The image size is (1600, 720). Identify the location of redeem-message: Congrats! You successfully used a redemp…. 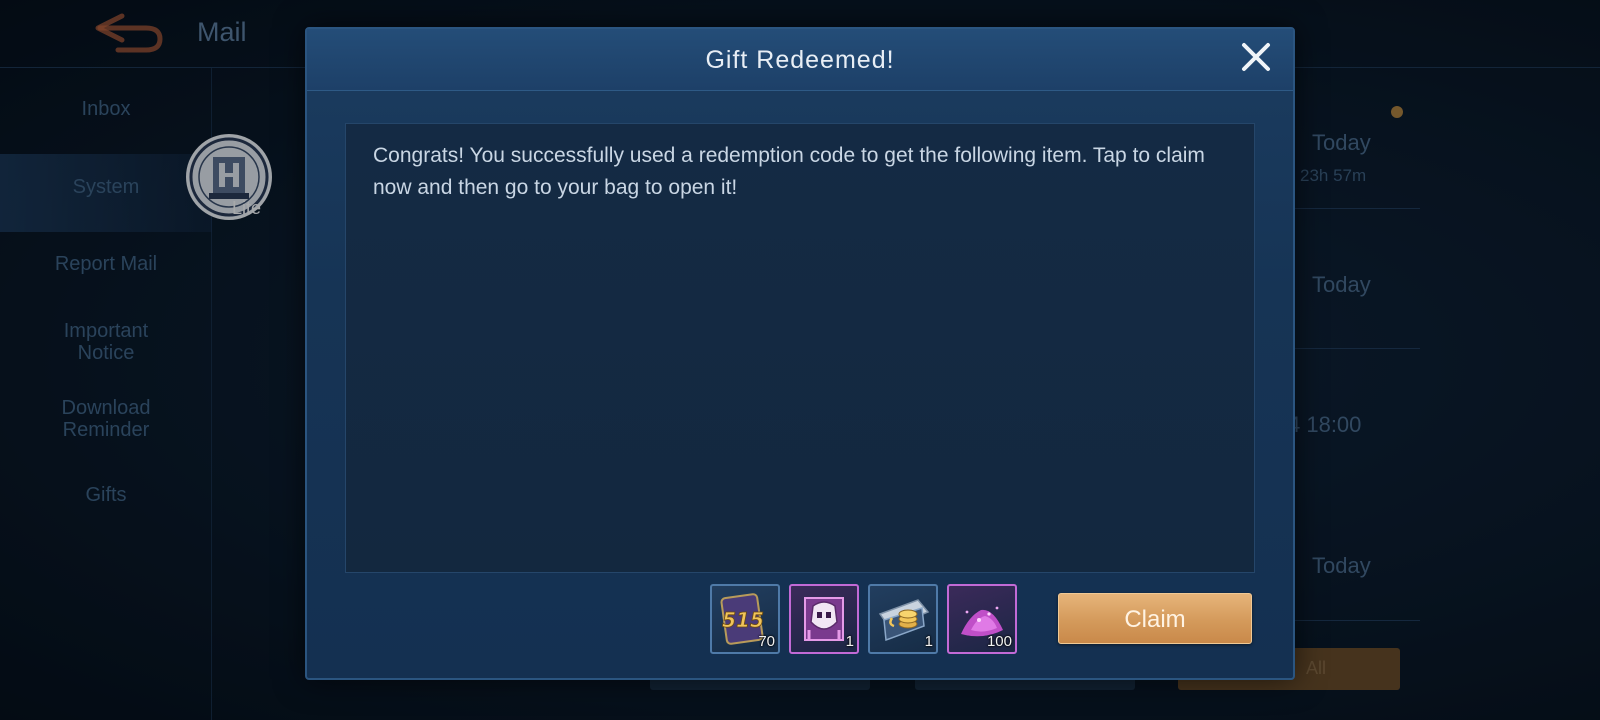
(789, 171).